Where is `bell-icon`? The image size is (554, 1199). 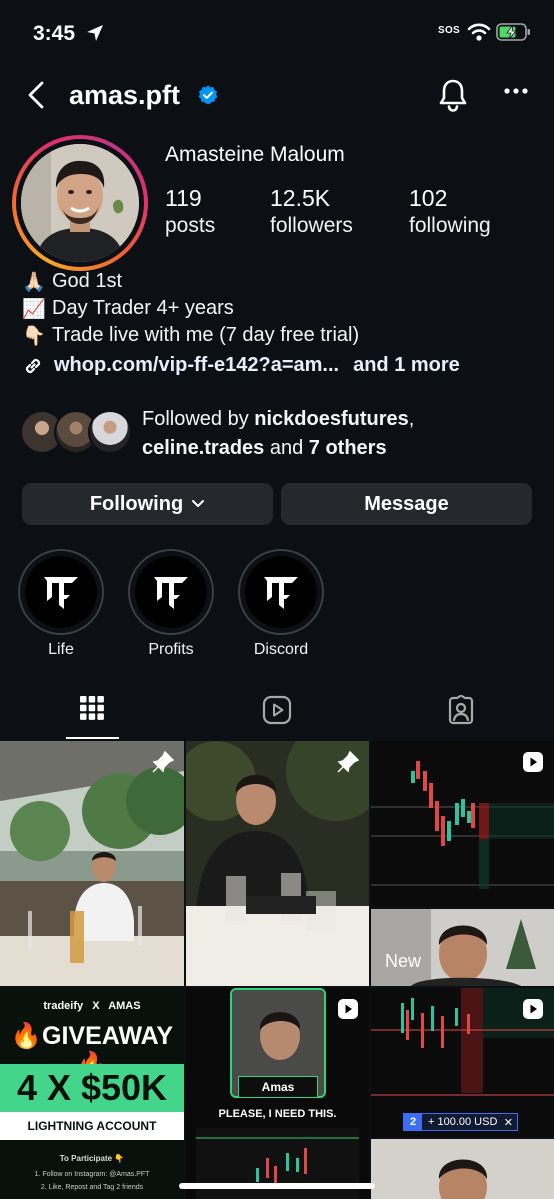 bell-icon is located at coordinates (453, 95).